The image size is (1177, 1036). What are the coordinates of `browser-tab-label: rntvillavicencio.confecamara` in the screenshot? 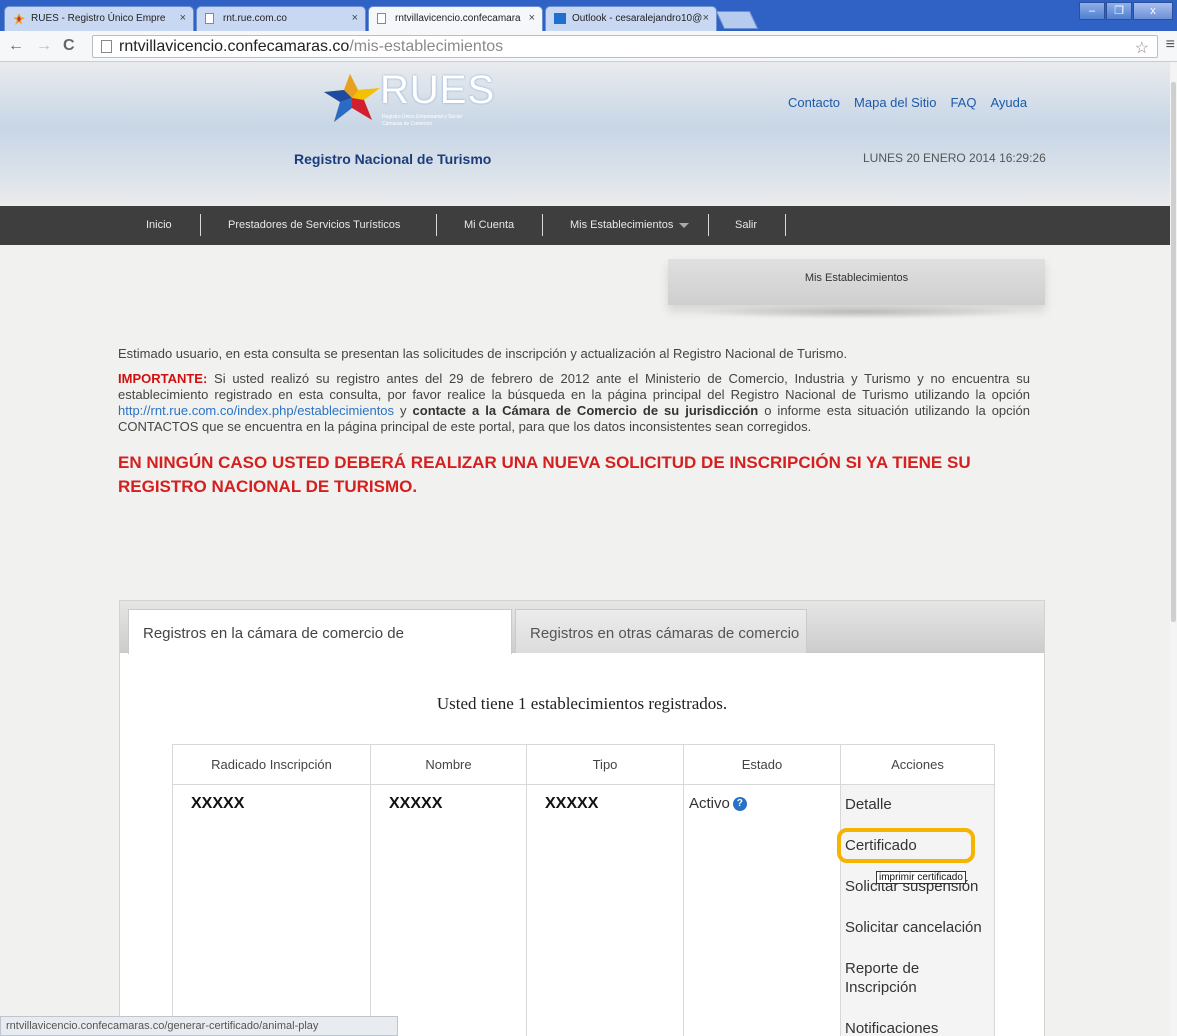 It's located at (458, 18).